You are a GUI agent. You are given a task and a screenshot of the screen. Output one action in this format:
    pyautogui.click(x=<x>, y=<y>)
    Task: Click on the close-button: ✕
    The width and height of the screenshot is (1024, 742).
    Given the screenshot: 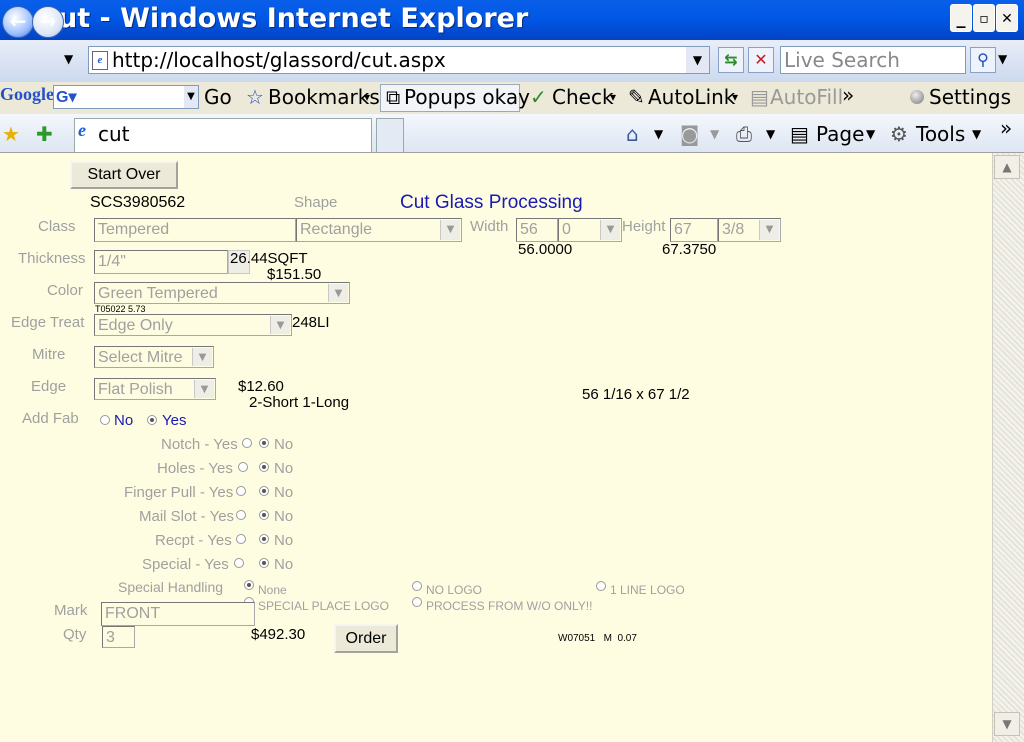 What is the action you would take?
    pyautogui.click(x=1007, y=18)
    